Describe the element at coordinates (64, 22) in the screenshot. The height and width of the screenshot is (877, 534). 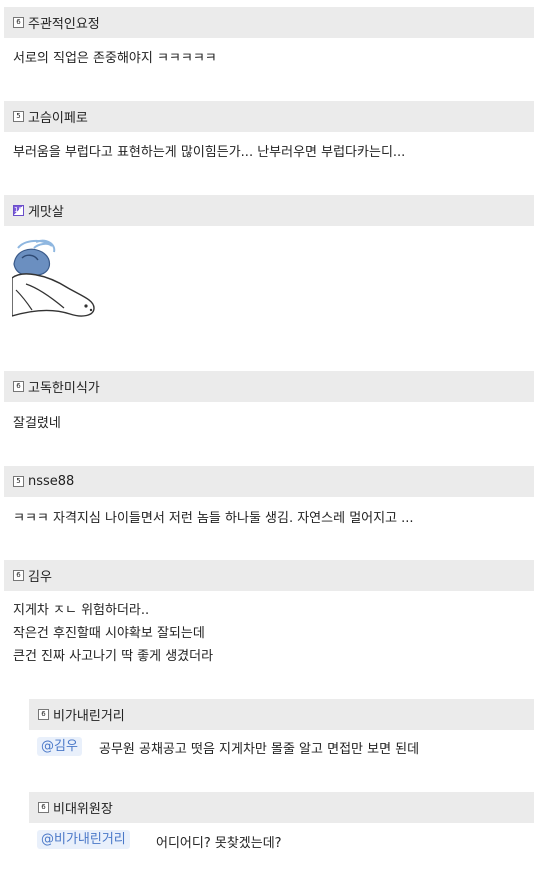
I see `nickname: 주관적인요정` at that location.